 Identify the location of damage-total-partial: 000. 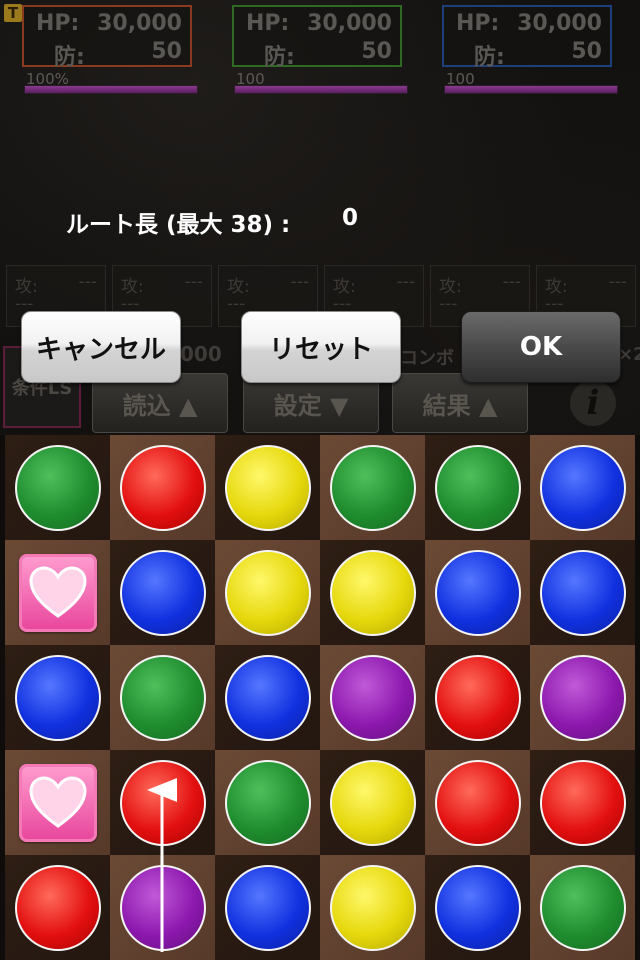
(201, 354).